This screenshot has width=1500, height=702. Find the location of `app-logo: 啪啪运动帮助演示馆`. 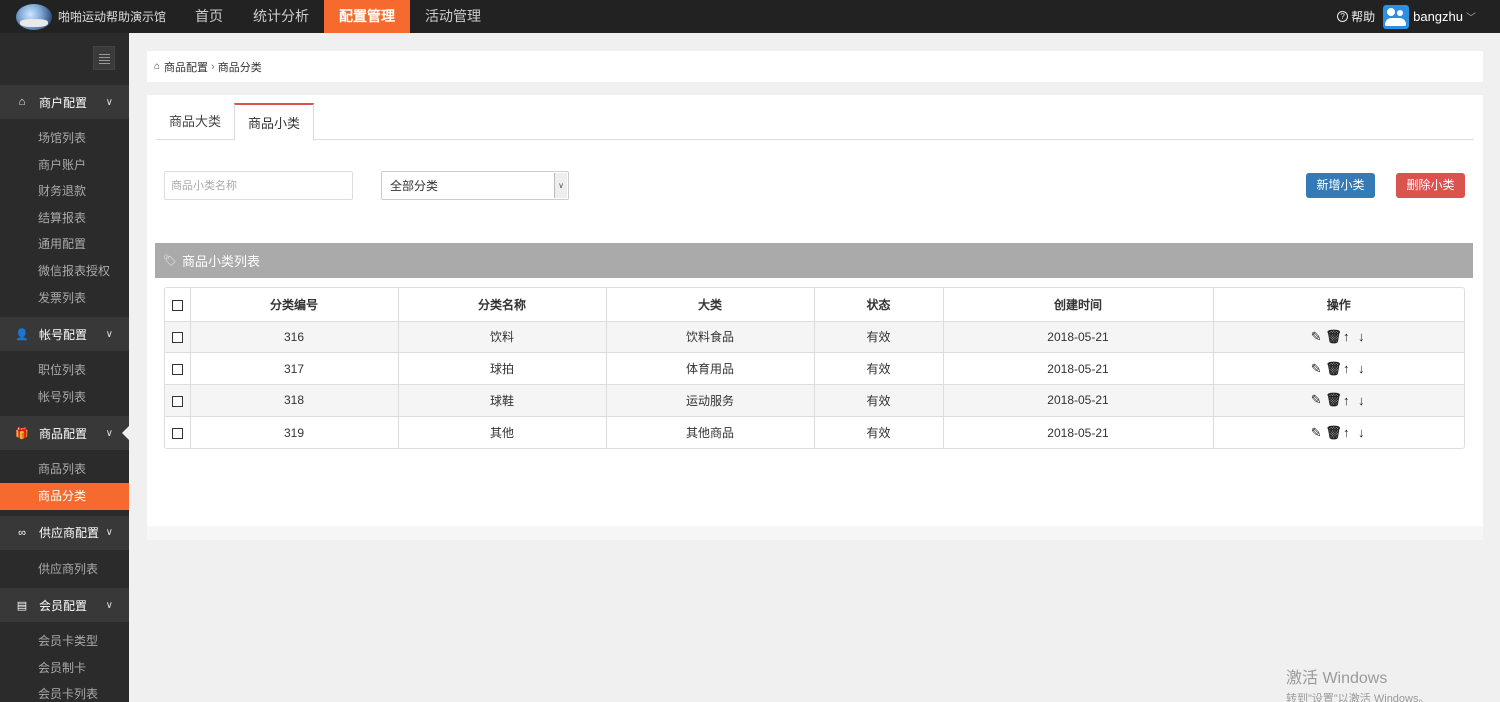

app-logo: 啪啪运动帮助演示馆 is located at coordinates (90, 16).